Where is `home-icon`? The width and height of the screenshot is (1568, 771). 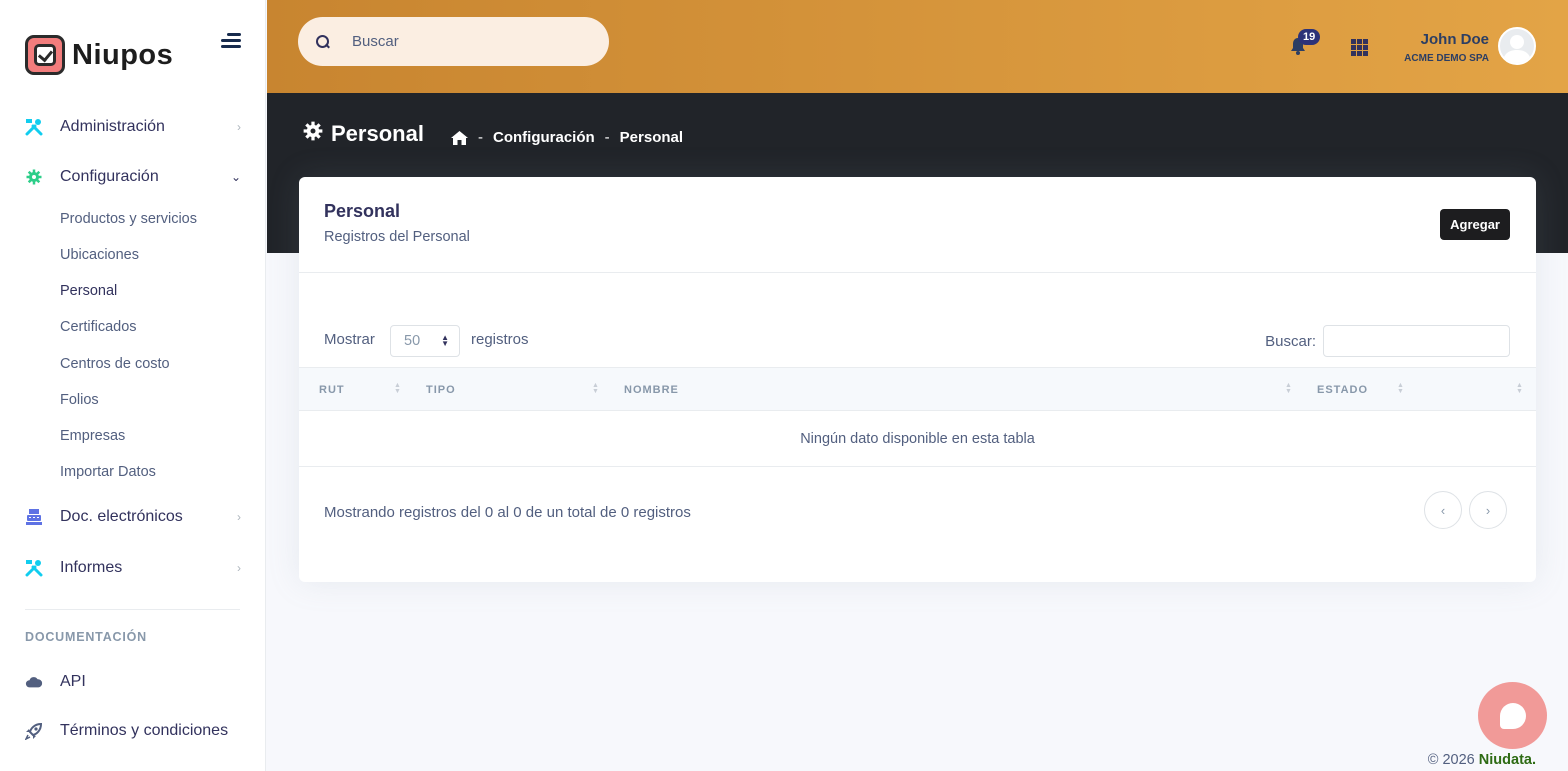
home-icon is located at coordinates (459, 137).